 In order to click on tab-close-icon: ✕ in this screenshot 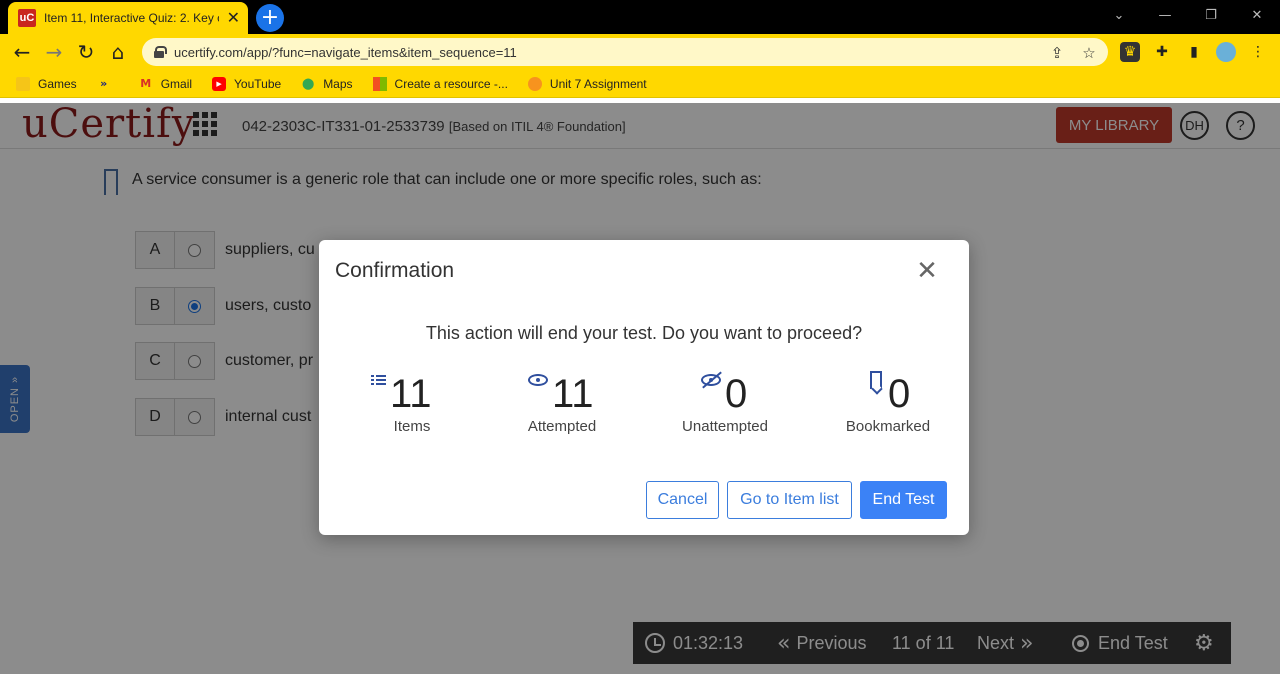, I will do `click(233, 18)`.